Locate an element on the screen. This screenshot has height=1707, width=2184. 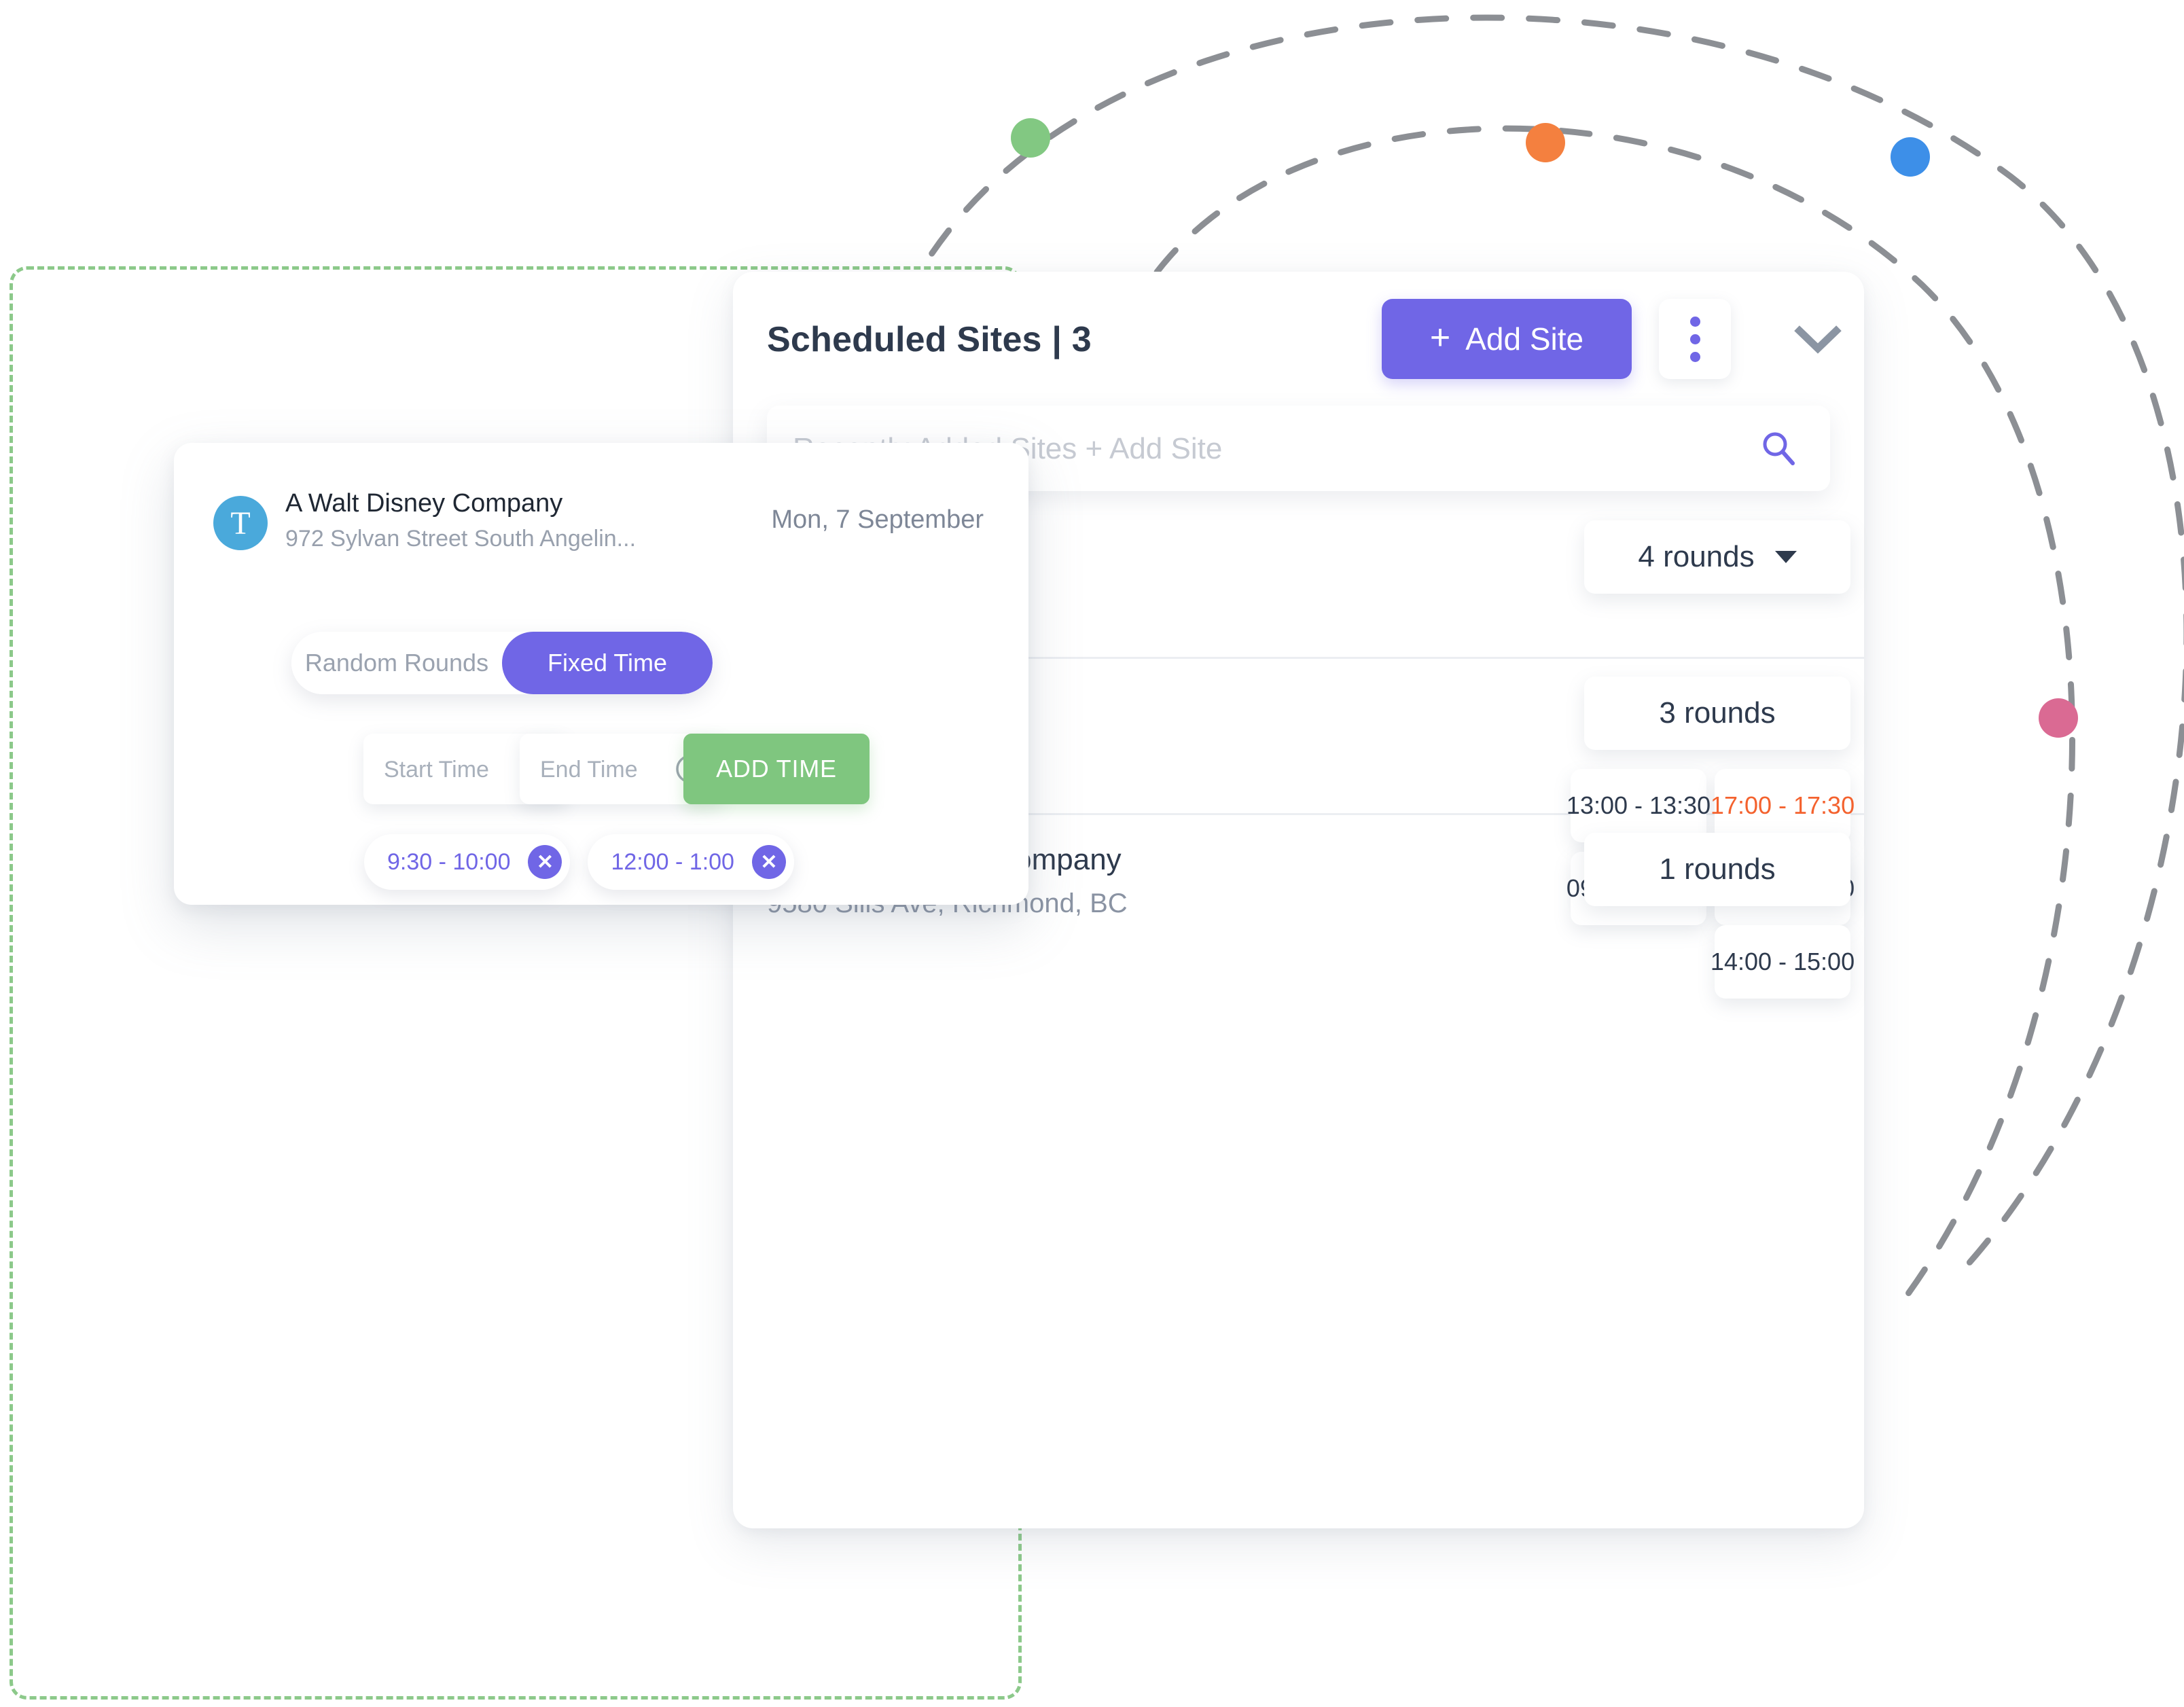
search-icon is located at coordinates (1778, 448).